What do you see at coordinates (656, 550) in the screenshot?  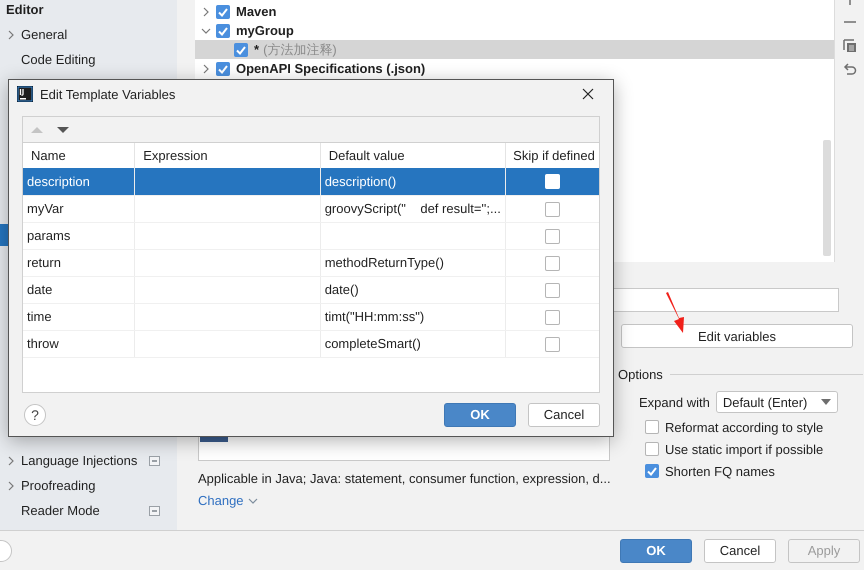 I see `footer-button: OK` at bounding box center [656, 550].